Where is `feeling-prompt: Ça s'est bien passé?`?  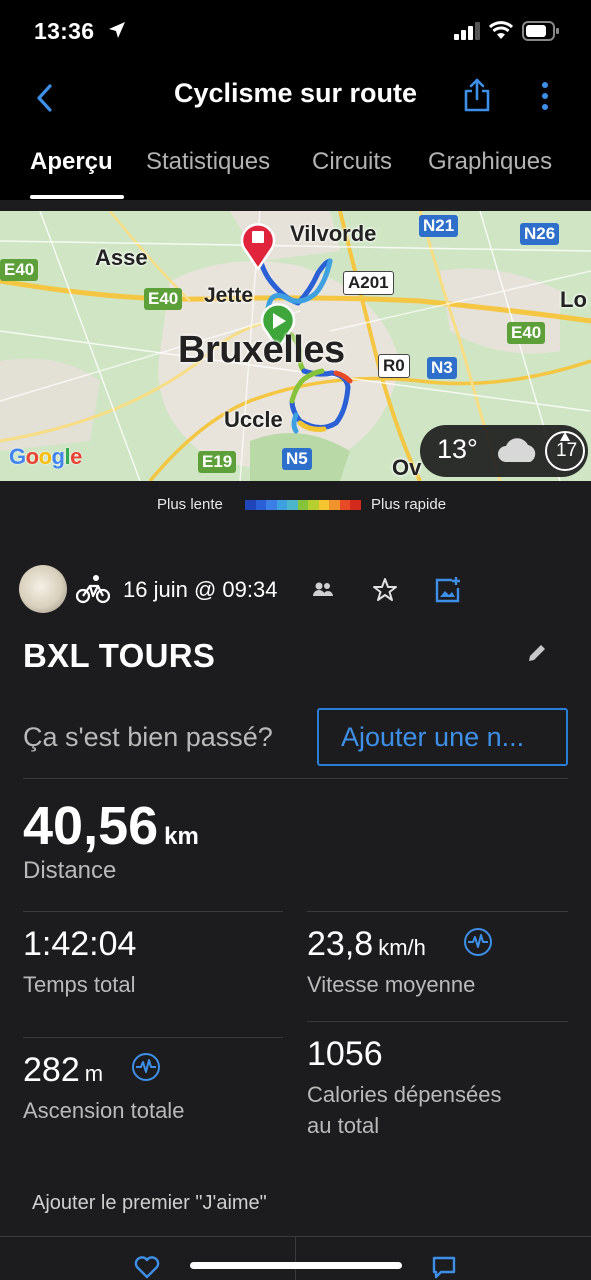 feeling-prompt: Ça s'est bien passé? is located at coordinates (148, 737).